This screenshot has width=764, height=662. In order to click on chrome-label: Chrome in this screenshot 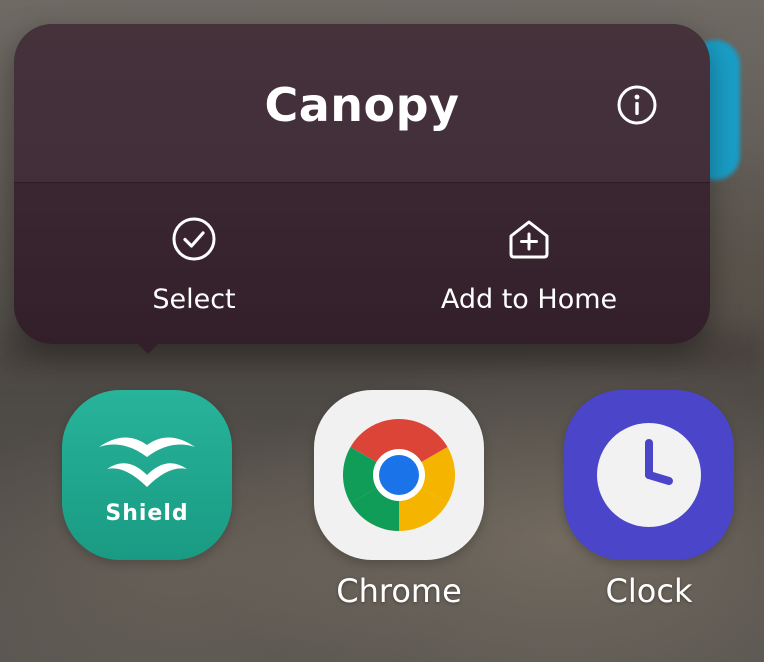, I will do `click(399, 591)`.